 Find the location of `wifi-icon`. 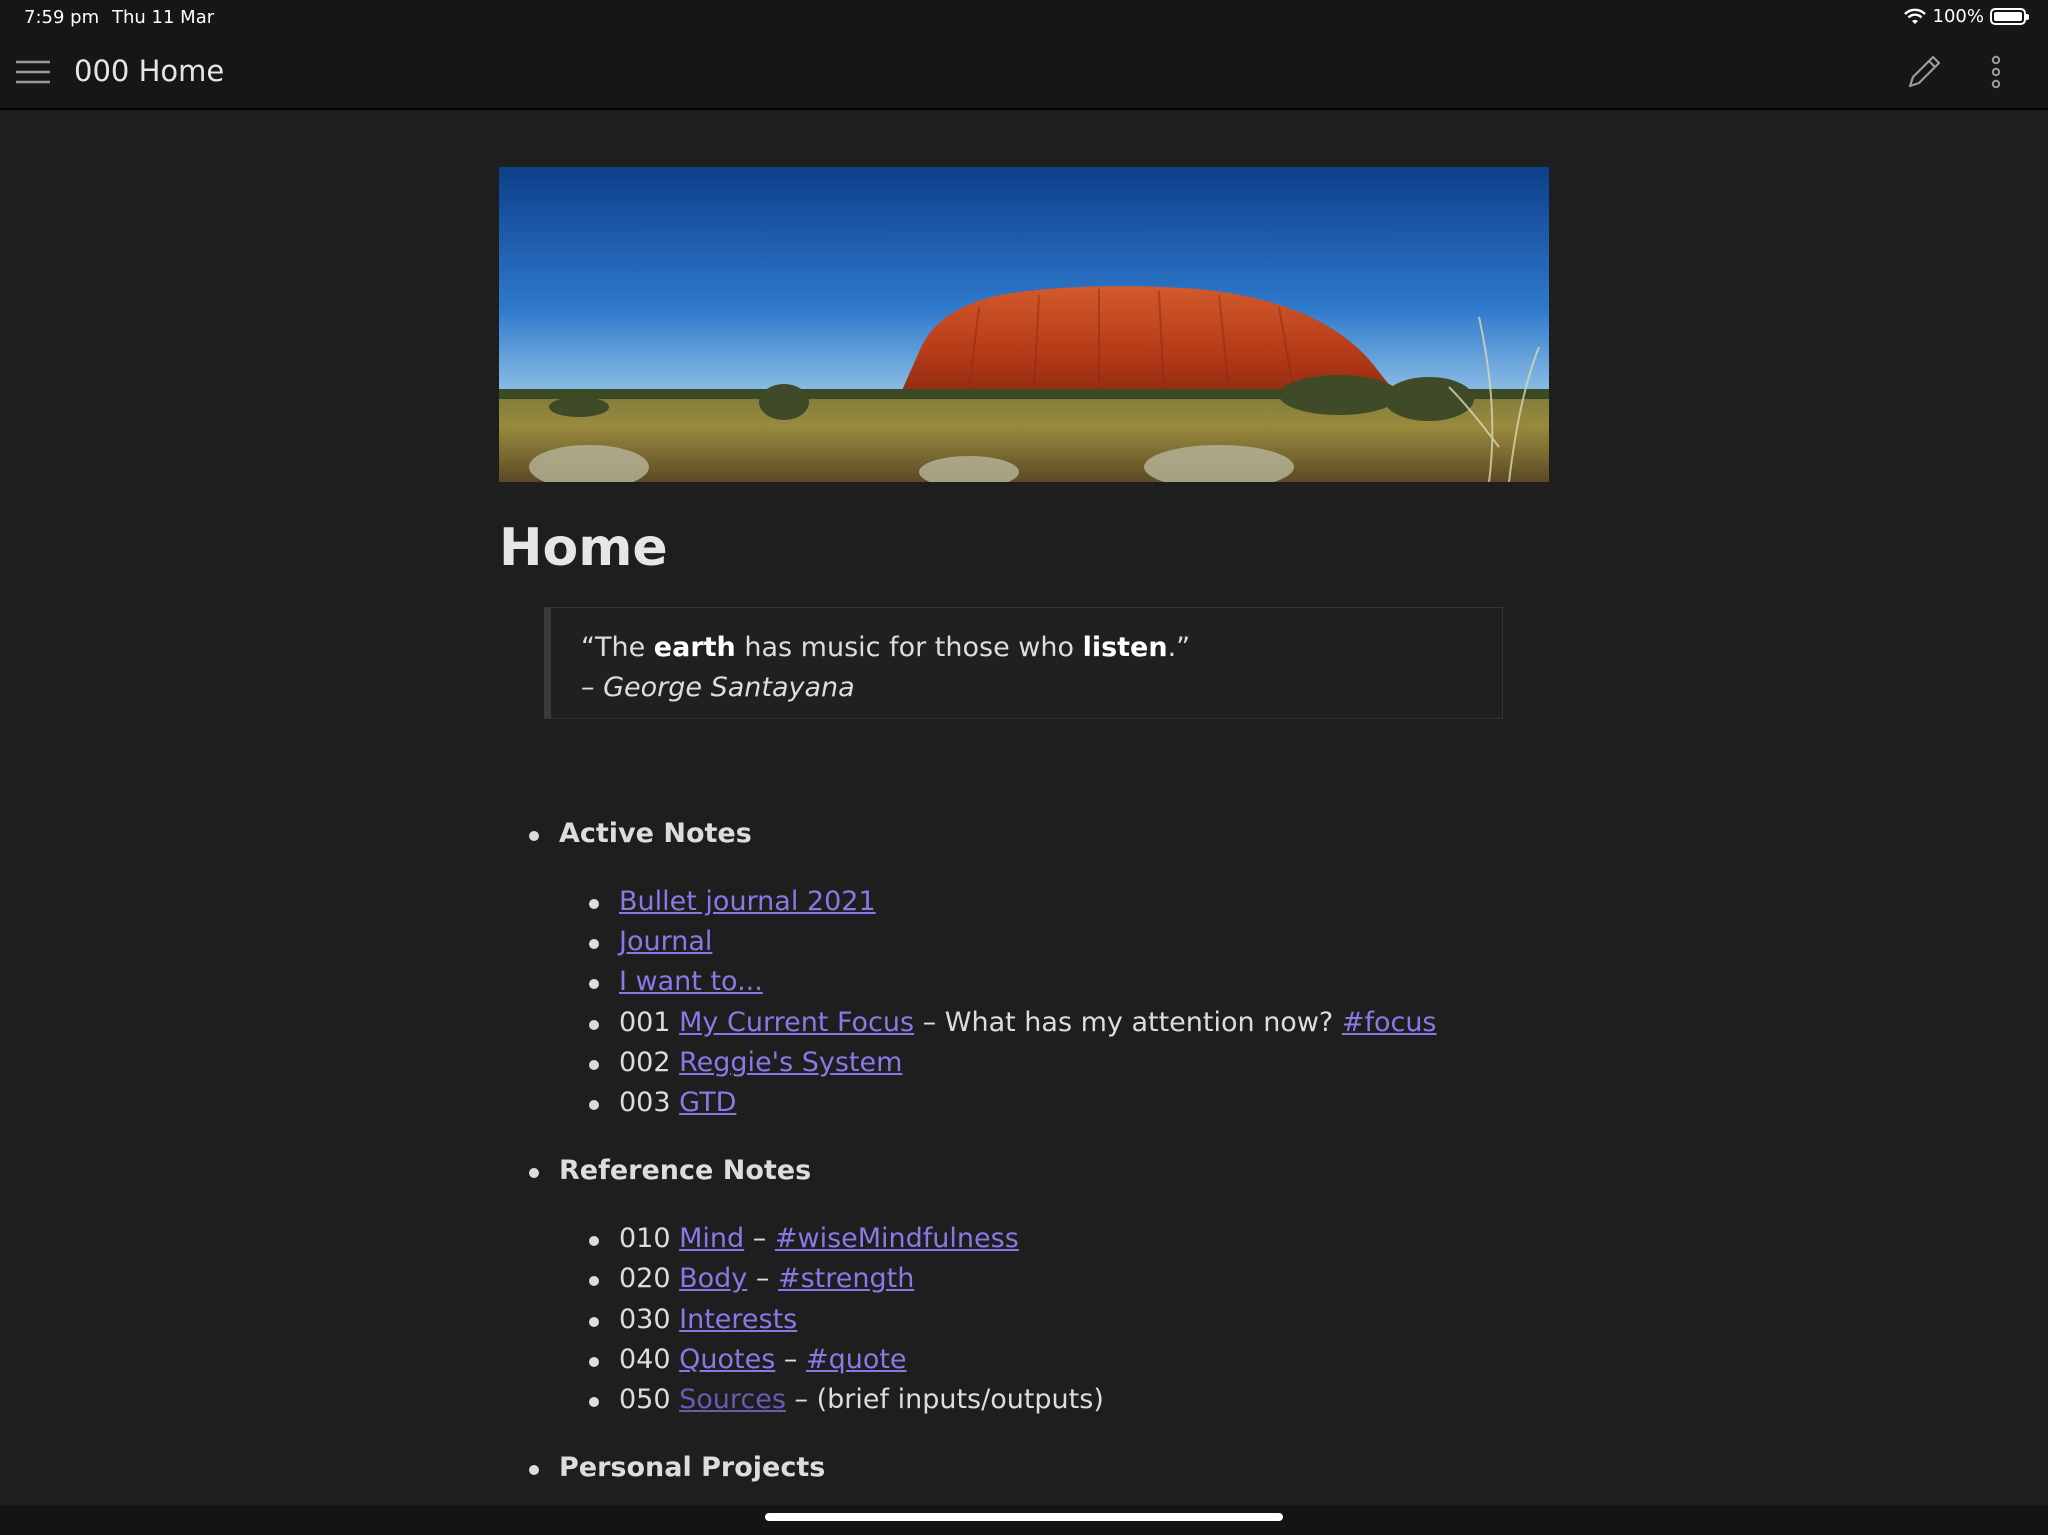

wifi-icon is located at coordinates (1914, 16).